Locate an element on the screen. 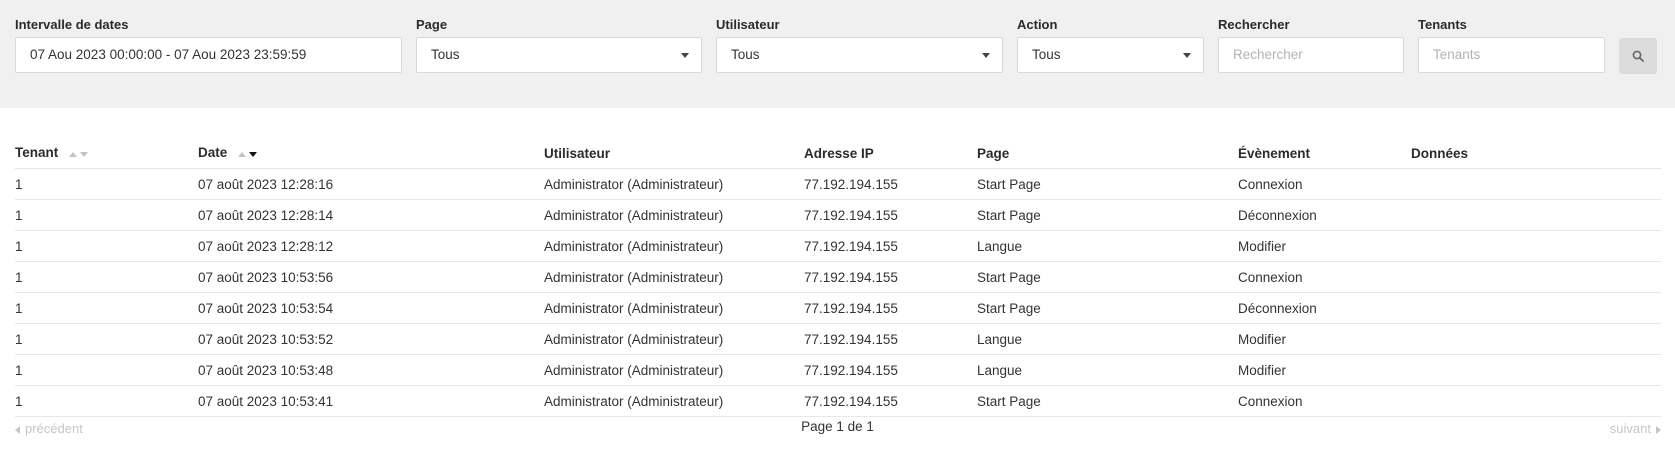 The height and width of the screenshot is (452, 1675). cell-date: 07 août 2023 10:53:41 is located at coordinates (371, 401).